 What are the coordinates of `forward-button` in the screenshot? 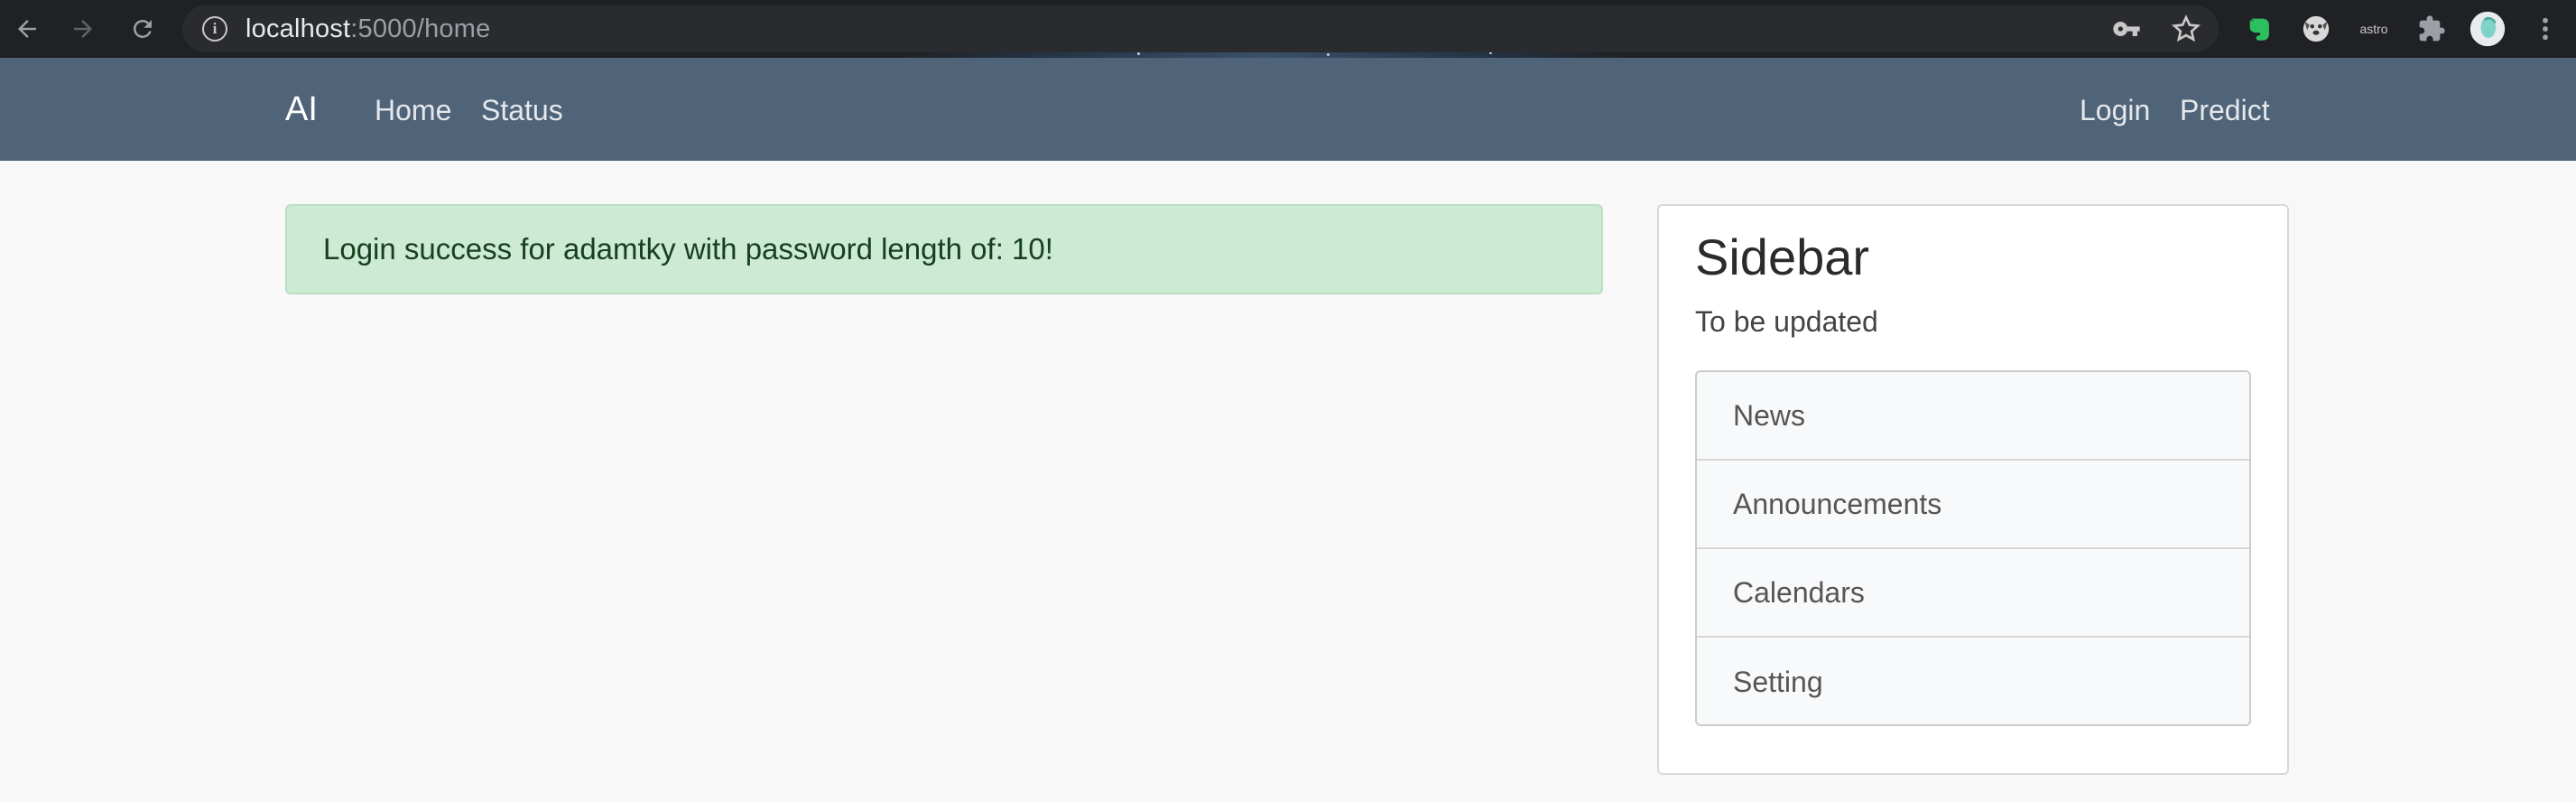 It's located at (83, 29).